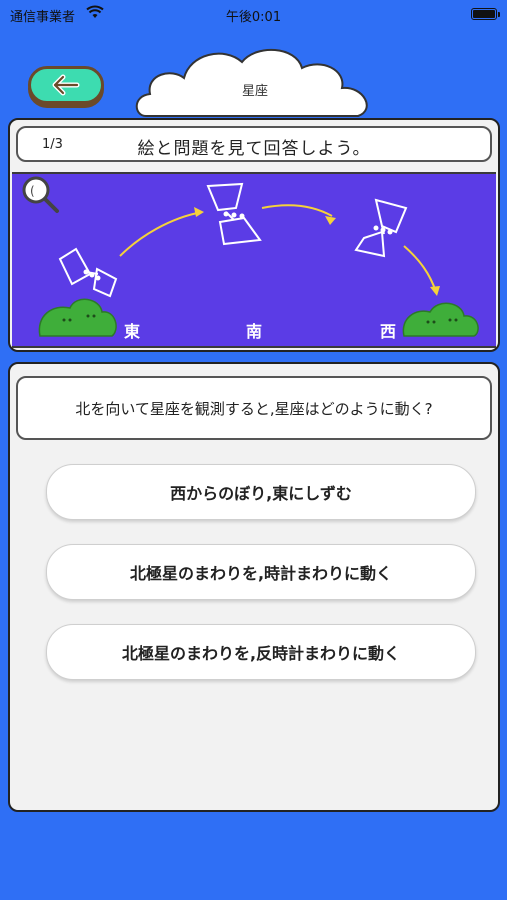 Image resolution: width=507 pixels, height=900 pixels. I want to click on direction-south: 南, so click(254, 331).